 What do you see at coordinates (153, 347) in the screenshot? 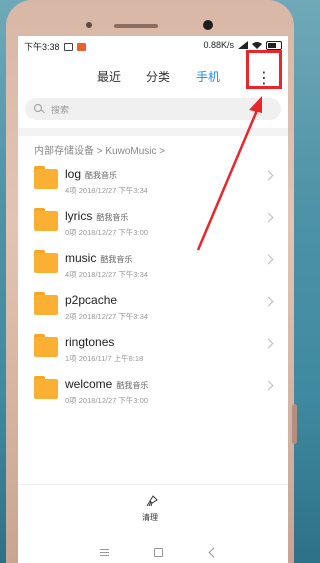
I see `folder-row-ringtones: ringtones 1项 2016/11/7 上午8:18` at bounding box center [153, 347].